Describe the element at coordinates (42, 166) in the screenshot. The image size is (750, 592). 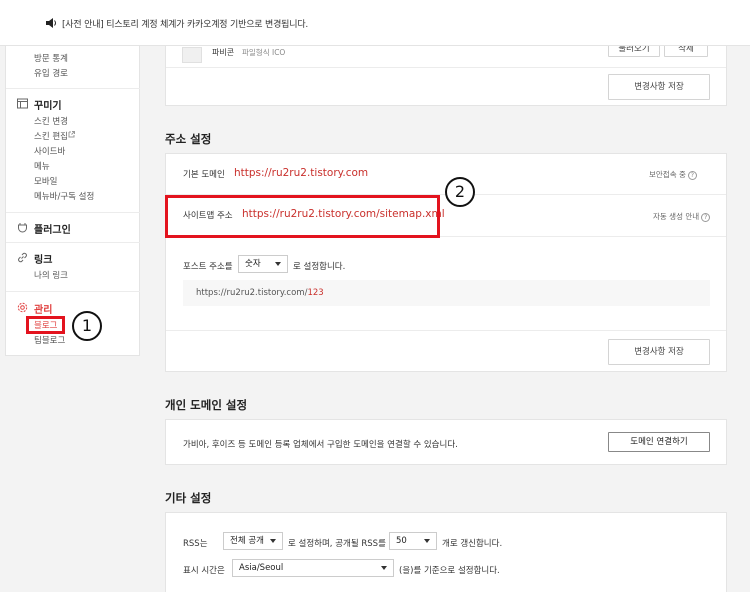
I see `sidebar-item-menu: 메뉴` at that location.